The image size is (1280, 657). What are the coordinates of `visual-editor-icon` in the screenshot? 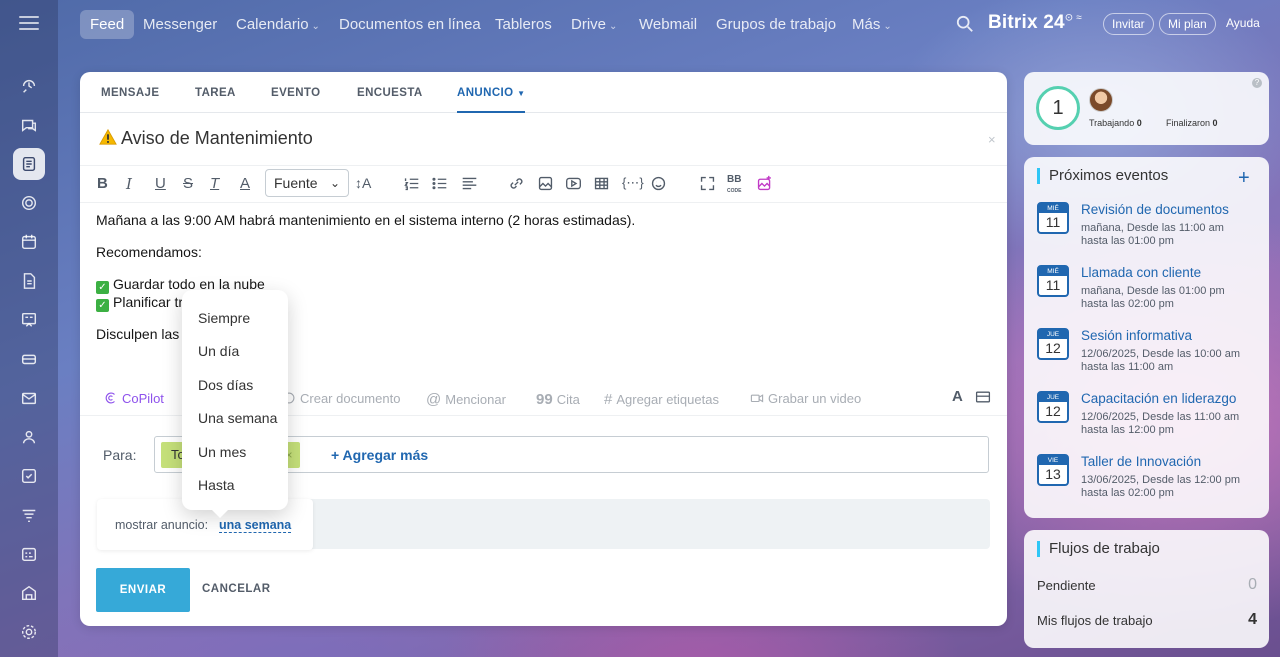 It's located at (985, 397).